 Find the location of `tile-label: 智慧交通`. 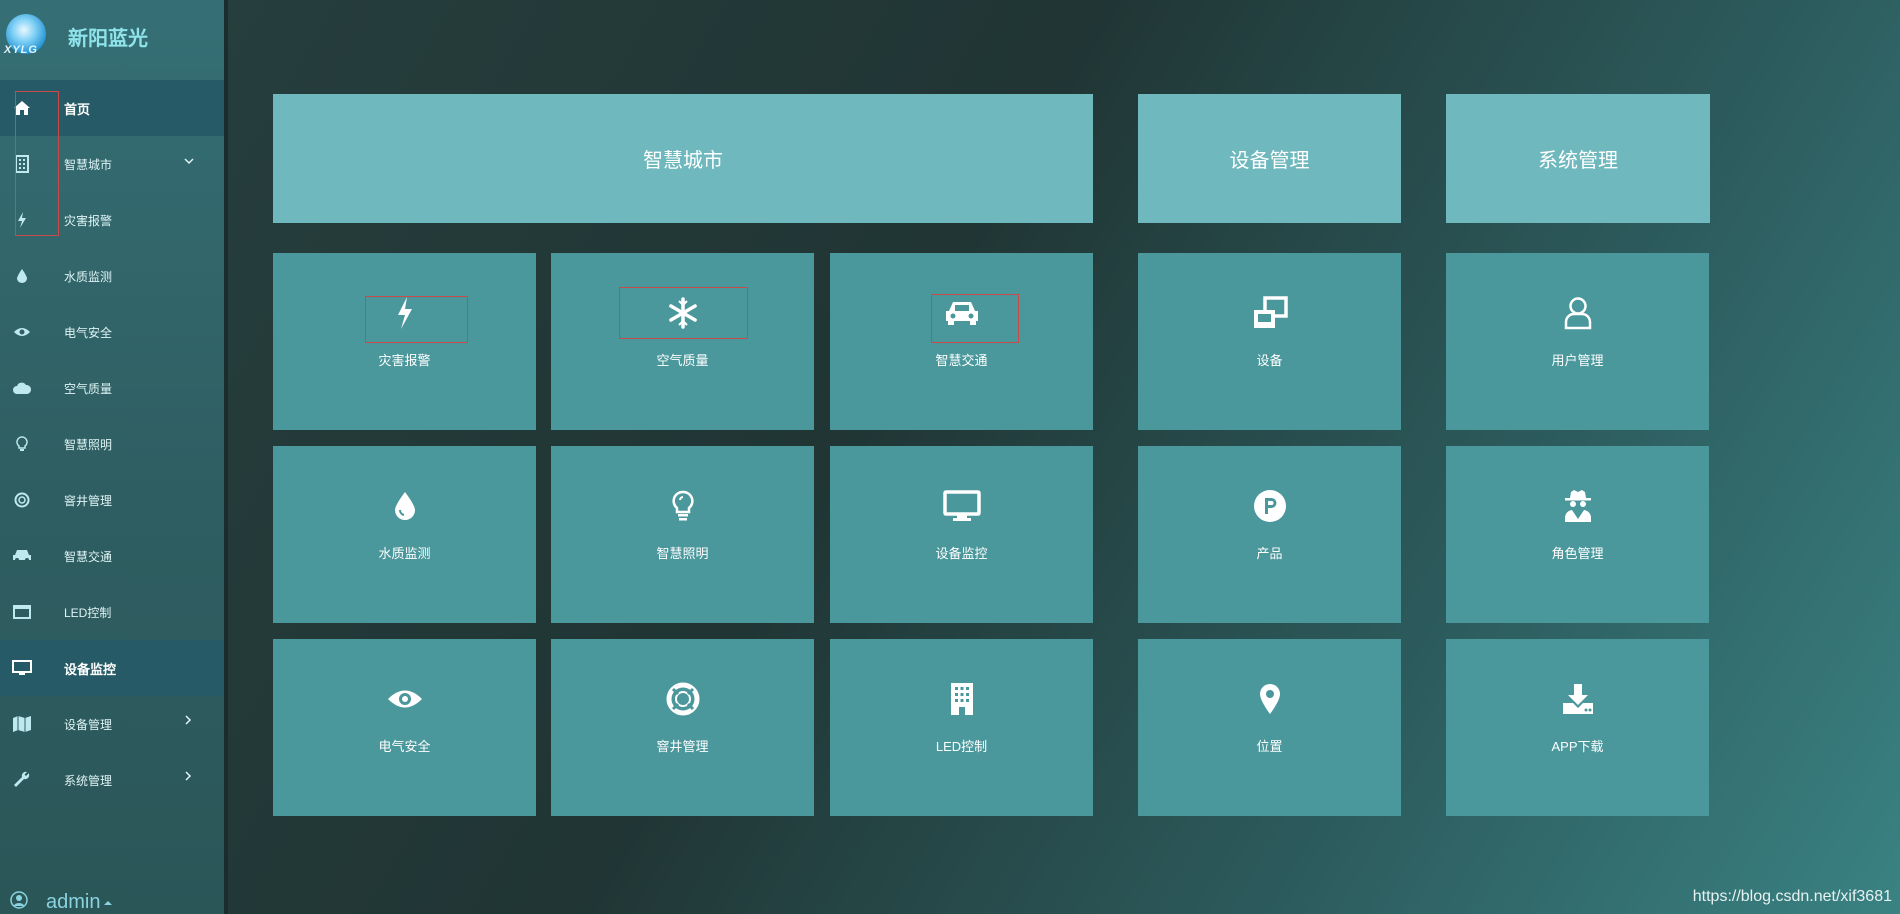

tile-label: 智慧交通 is located at coordinates (961, 360).